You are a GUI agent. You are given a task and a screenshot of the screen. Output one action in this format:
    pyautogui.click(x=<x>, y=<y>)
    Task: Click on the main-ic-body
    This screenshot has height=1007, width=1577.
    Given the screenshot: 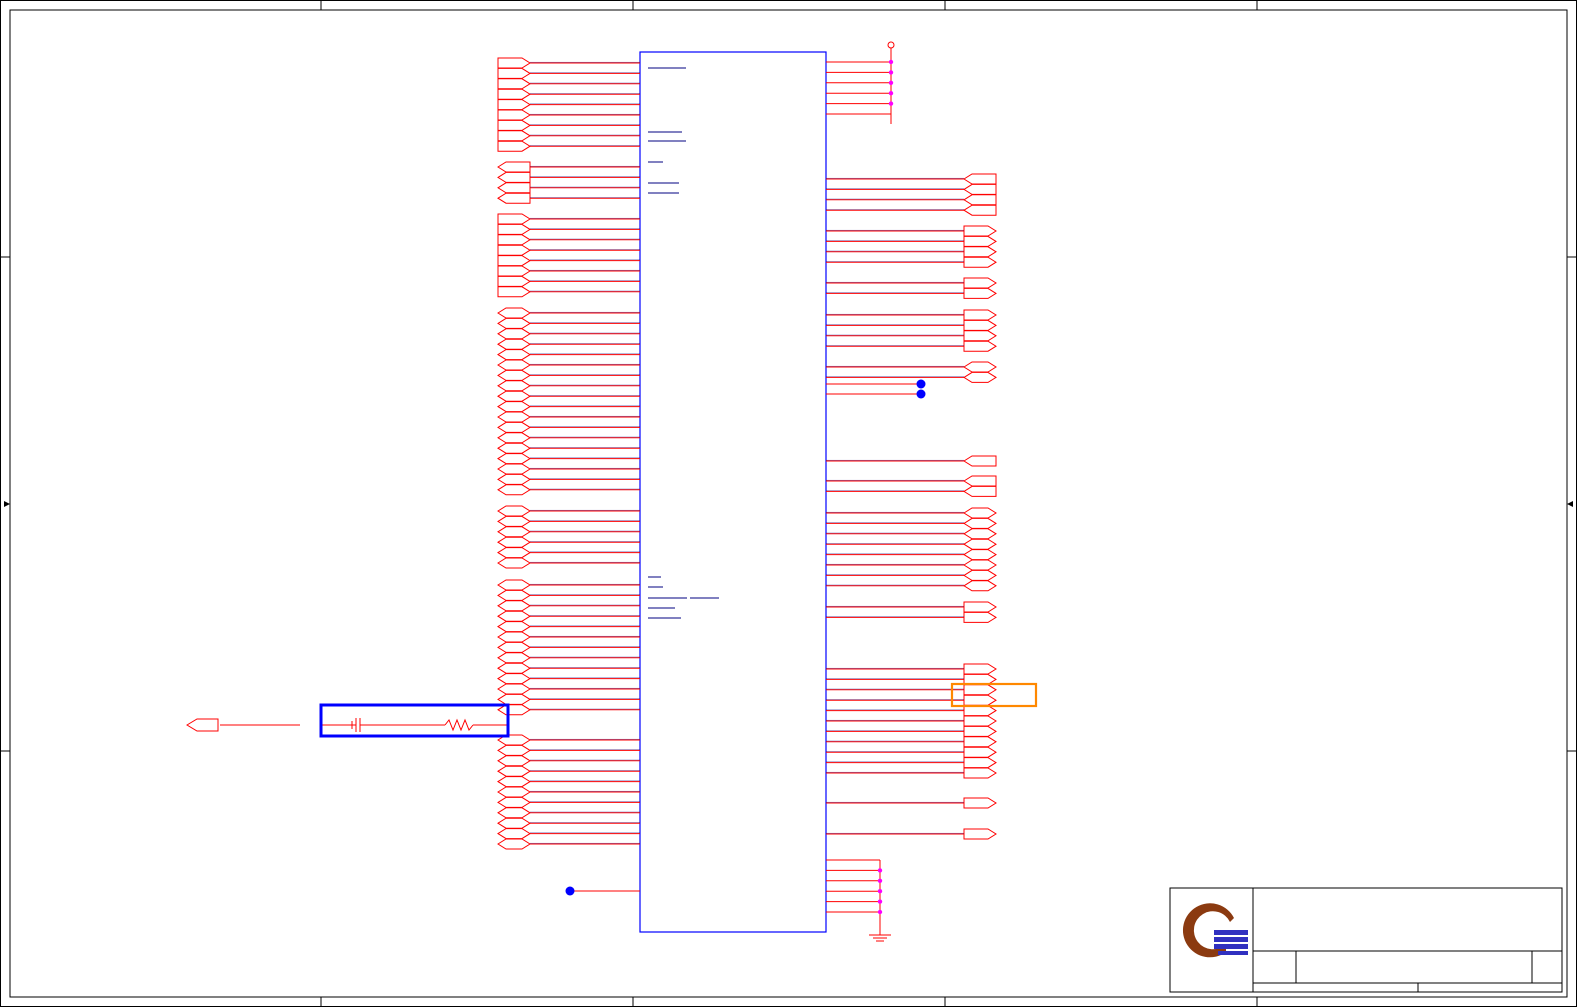 What is the action you would take?
    pyautogui.click(x=733, y=492)
    